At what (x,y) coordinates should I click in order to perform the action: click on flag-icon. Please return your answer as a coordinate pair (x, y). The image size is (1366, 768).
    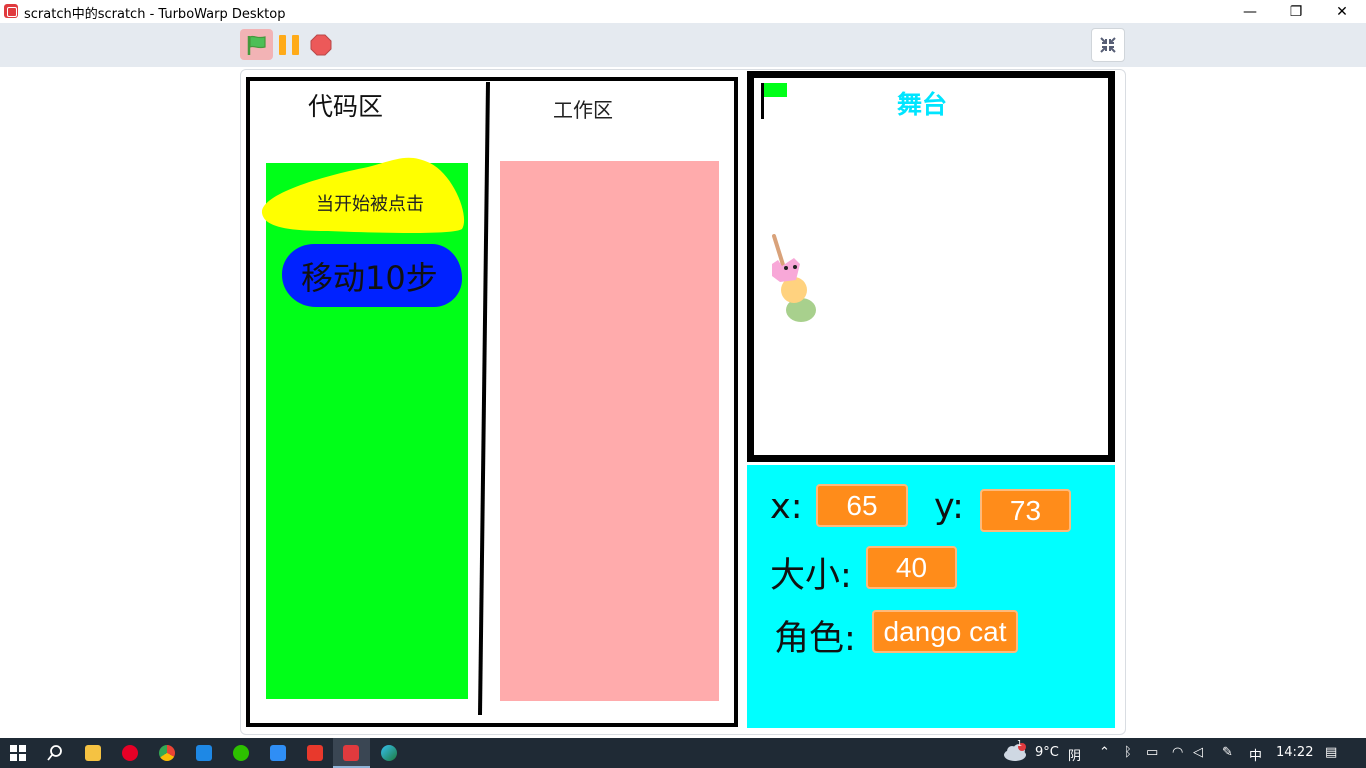
    Looking at the image, I should click on (775, 102).